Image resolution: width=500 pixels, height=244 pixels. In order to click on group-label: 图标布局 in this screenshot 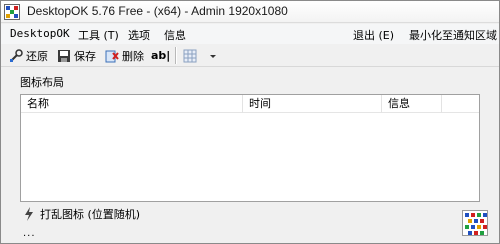, I will do `click(42, 82)`.